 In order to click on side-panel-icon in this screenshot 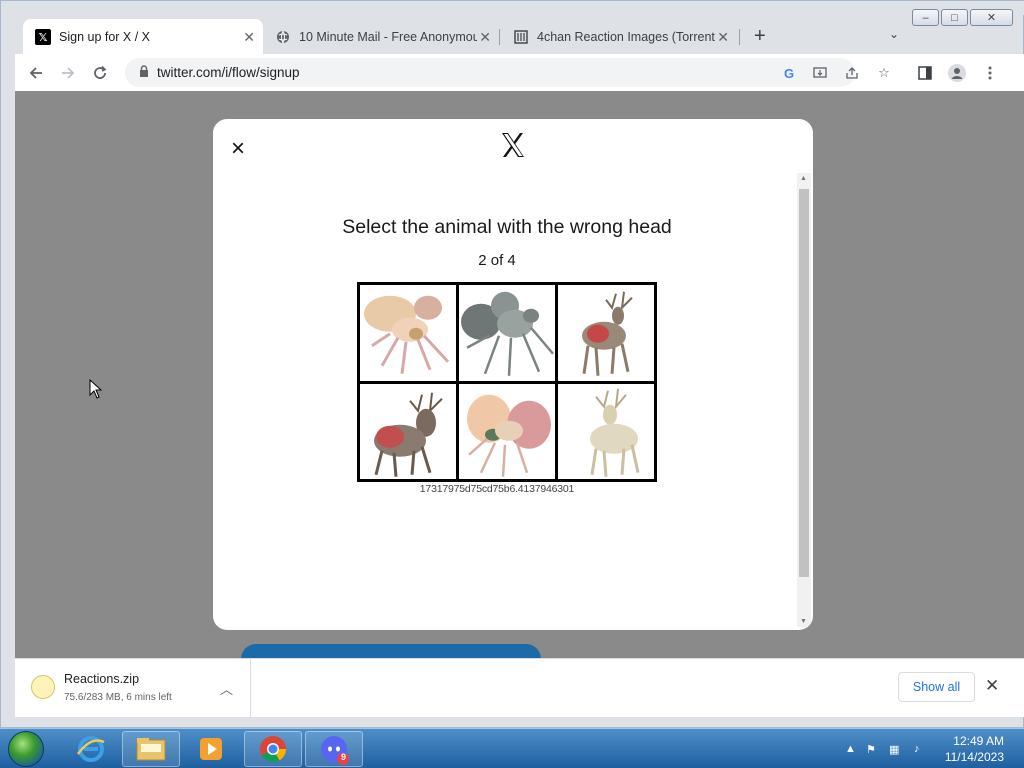, I will do `click(925, 73)`.